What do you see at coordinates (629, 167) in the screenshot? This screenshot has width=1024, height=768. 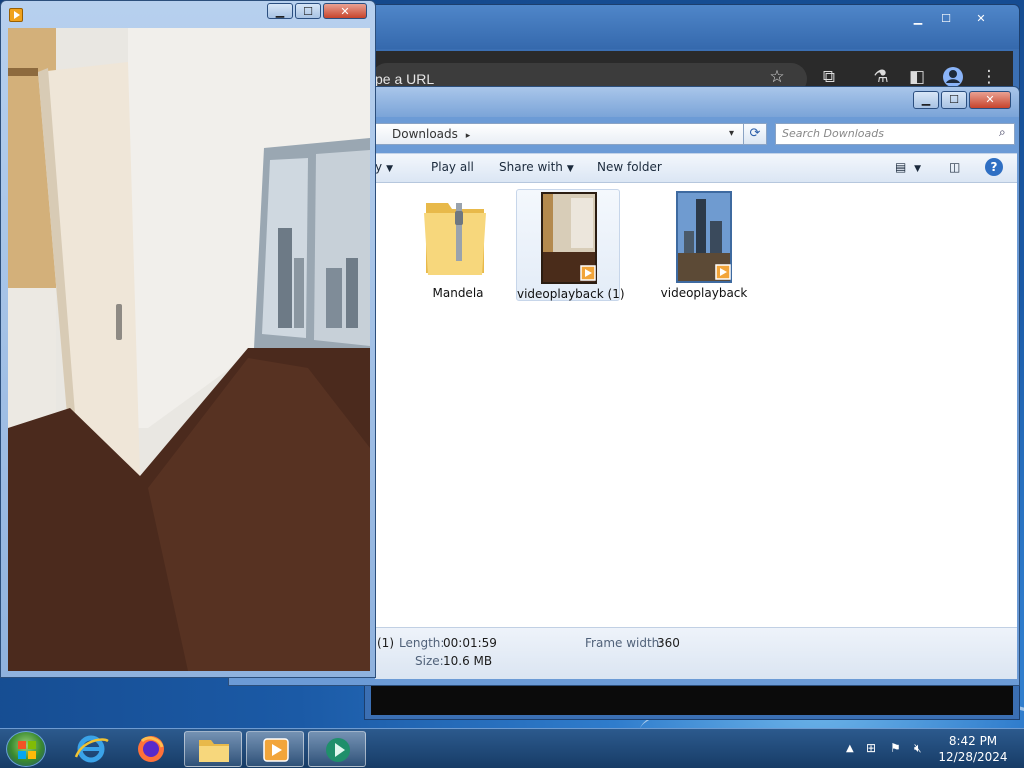 I see `new-folder-button: New folder` at bounding box center [629, 167].